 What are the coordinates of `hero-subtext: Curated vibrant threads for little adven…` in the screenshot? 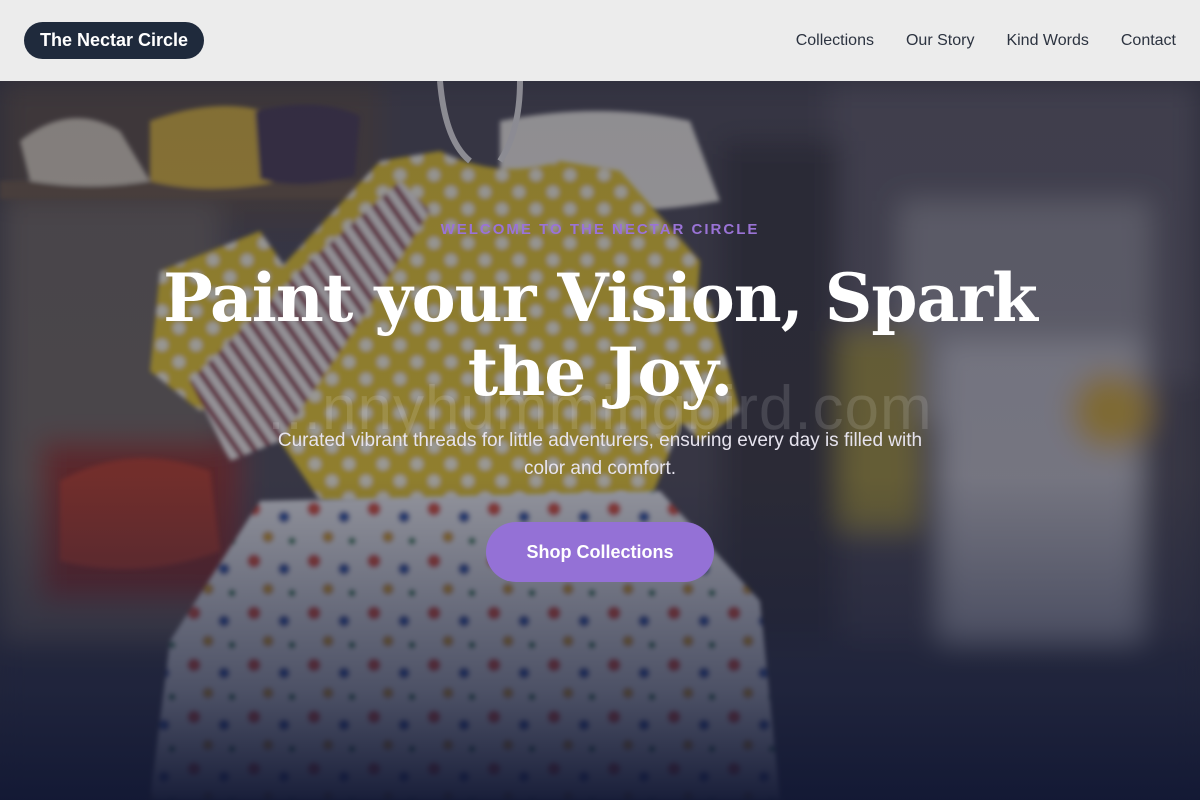 It's located at (600, 454).